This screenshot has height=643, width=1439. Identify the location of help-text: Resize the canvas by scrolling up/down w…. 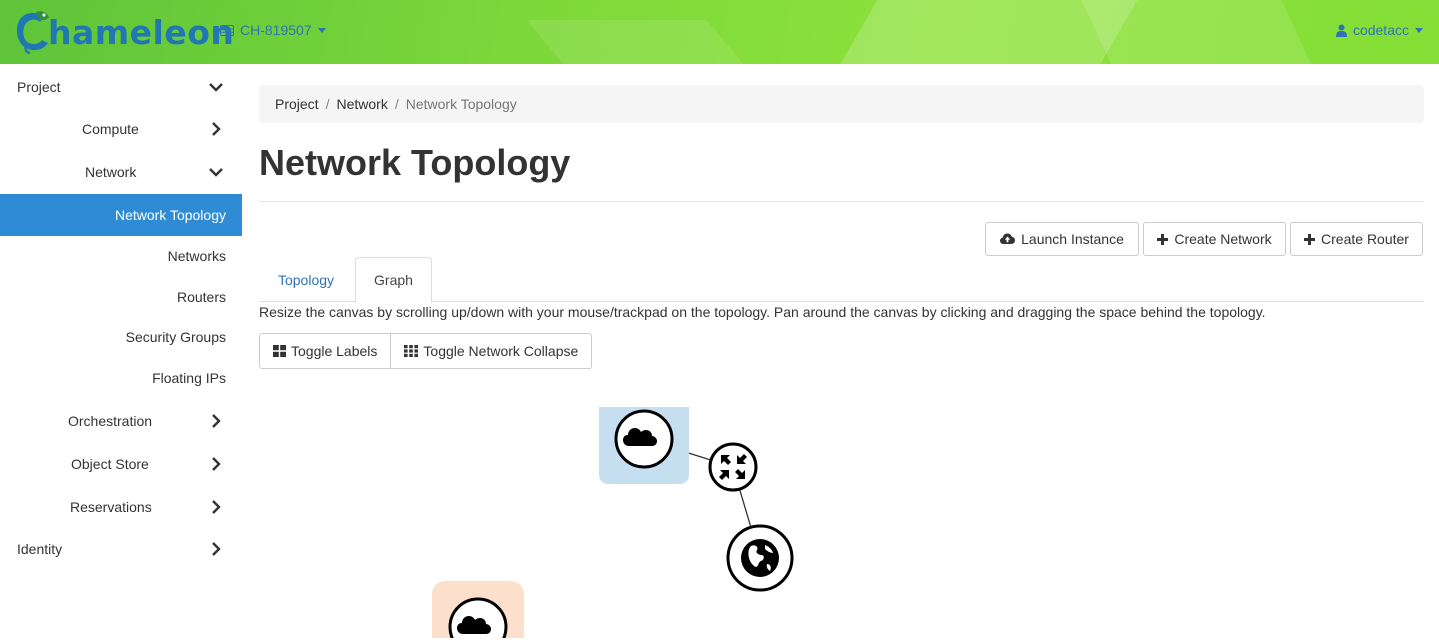
(762, 312).